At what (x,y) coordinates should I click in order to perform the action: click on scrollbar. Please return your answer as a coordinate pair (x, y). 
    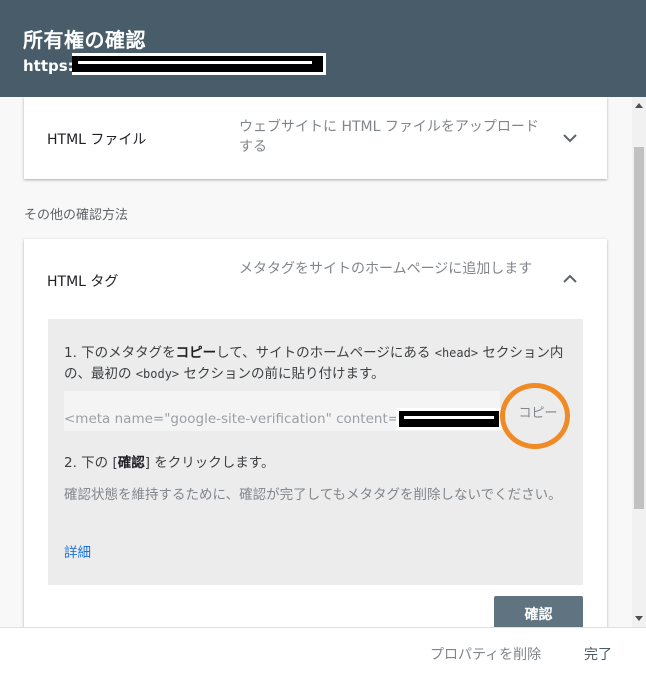
    Looking at the image, I should click on (639, 362).